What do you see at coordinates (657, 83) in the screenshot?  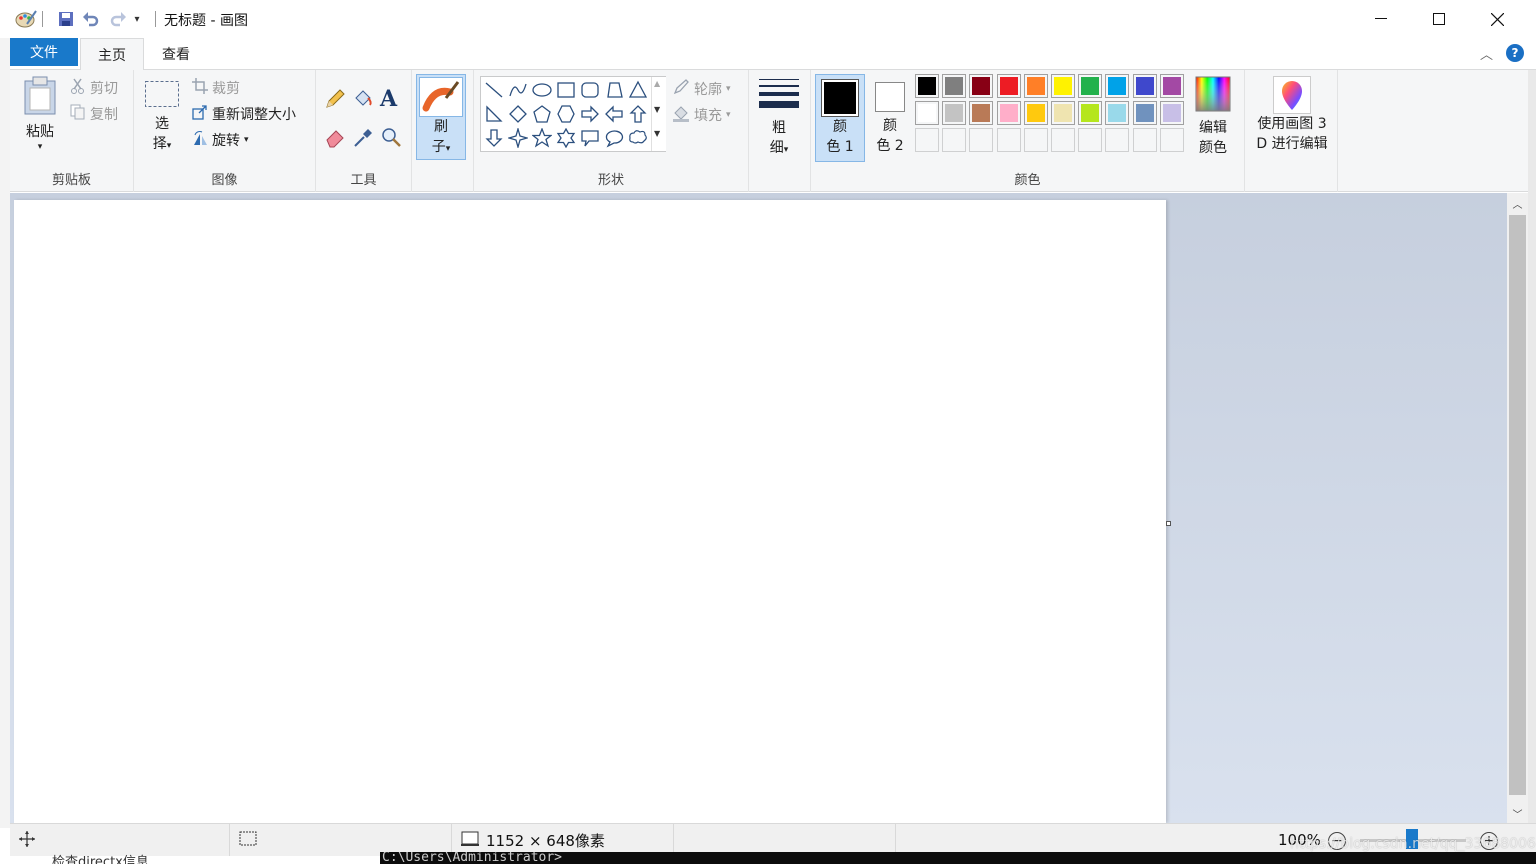 I see `scroll-up-icon: ▲` at bounding box center [657, 83].